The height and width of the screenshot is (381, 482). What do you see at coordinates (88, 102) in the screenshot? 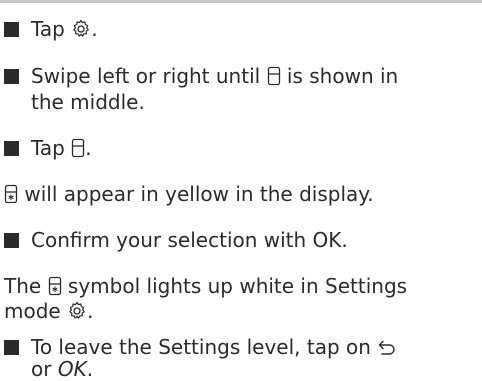
I see `step-swipe-line2: the middle.` at bounding box center [88, 102].